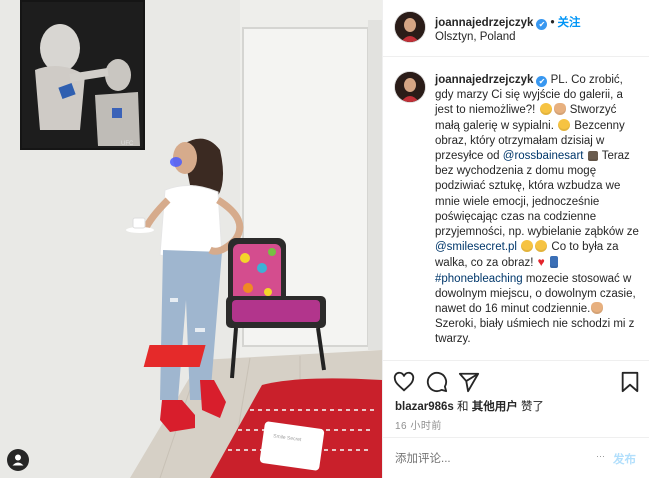  What do you see at coordinates (127, 144) in the screenshot?
I see `svg-text: UFC` at bounding box center [127, 144].